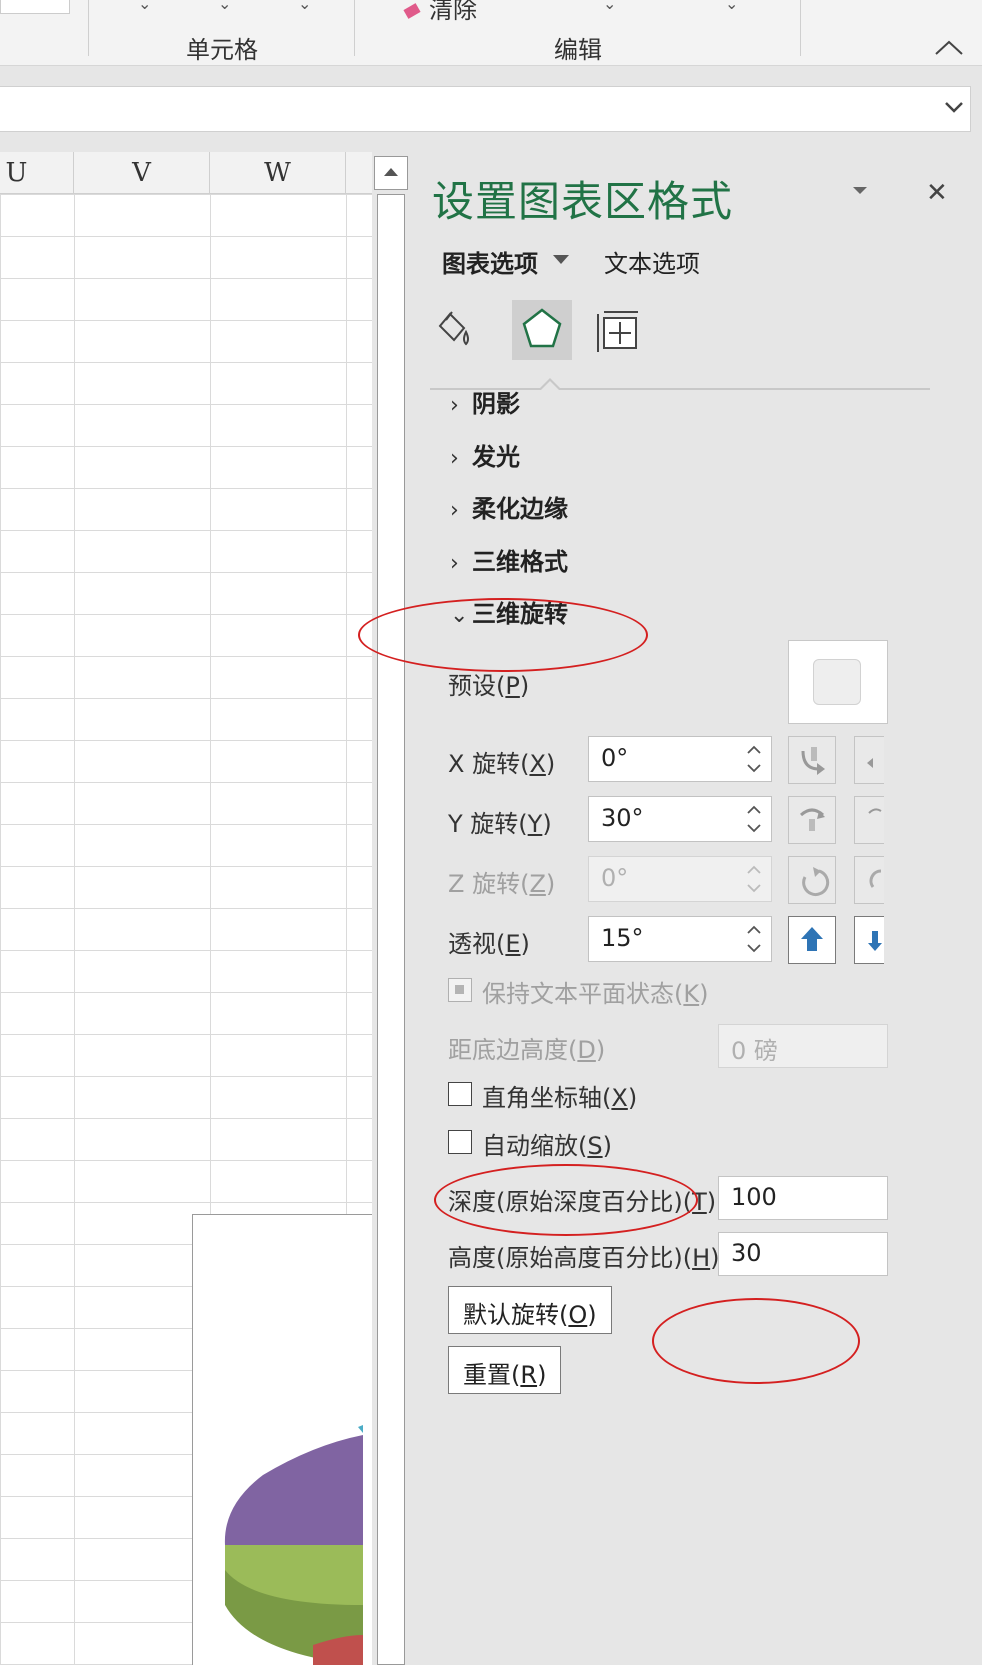 This screenshot has height=1665, width=982. What do you see at coordinates (561, 260) in the screenshot?
I see `chart-options-caret-icon` at bounding box center [561, 260].